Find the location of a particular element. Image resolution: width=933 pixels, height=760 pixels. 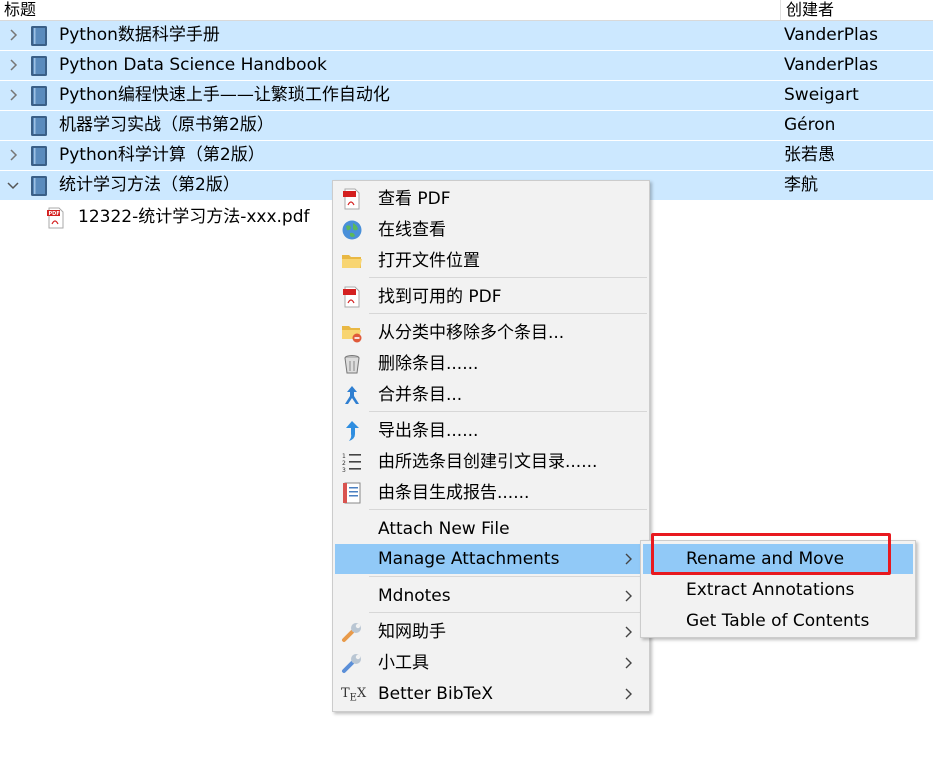

column-title-header: 标题 is located at coordinates (20, 10).